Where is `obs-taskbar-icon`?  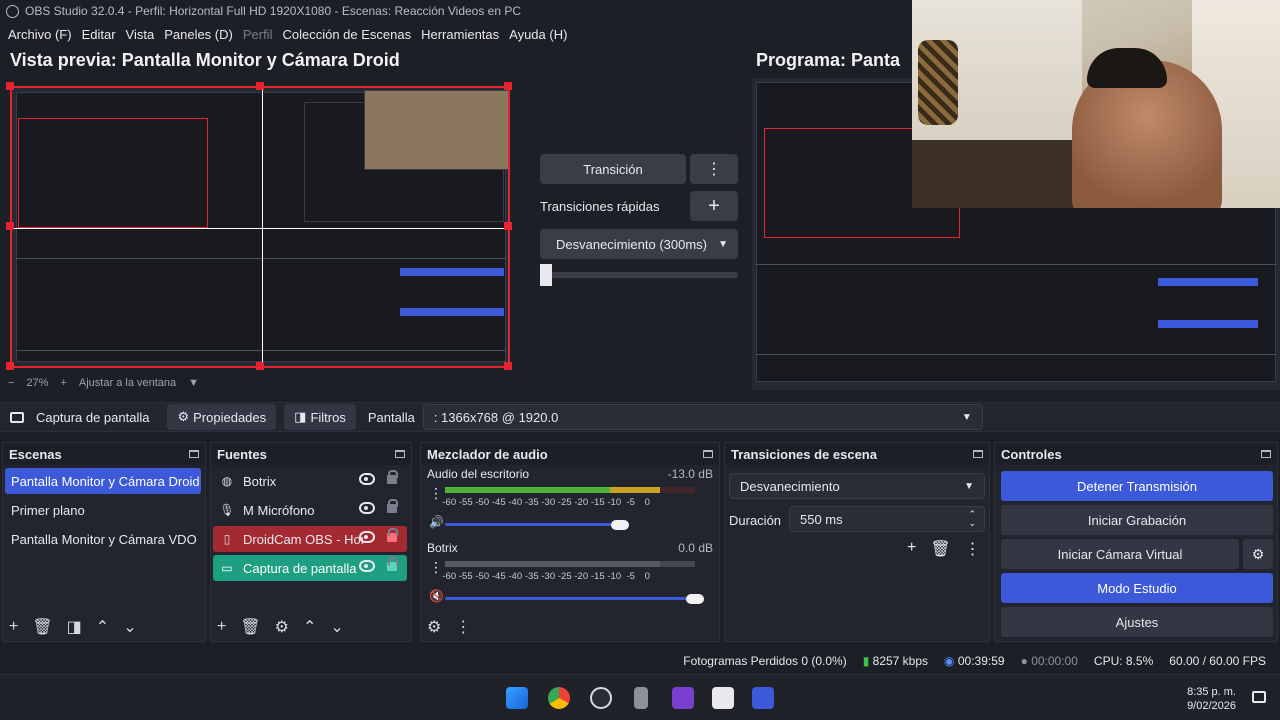 obs-taskbar-icon is located at coordinates (601, 698).